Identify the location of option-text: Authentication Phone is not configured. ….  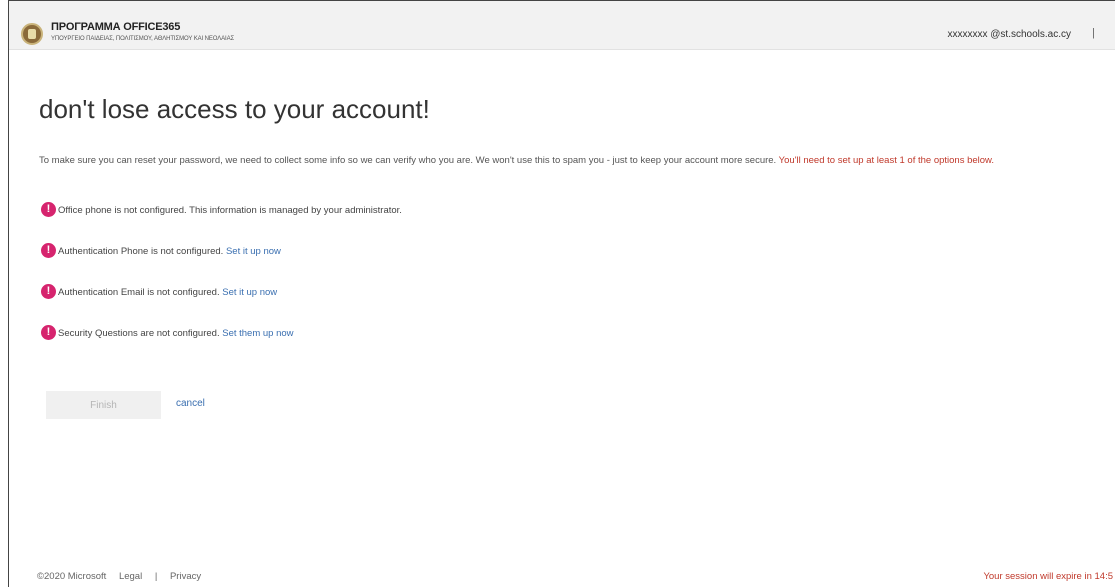
(169, 251).